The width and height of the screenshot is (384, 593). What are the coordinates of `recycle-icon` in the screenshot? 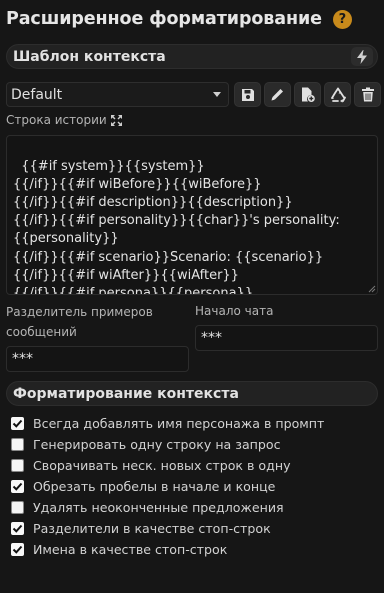 It's located at (338, 95).